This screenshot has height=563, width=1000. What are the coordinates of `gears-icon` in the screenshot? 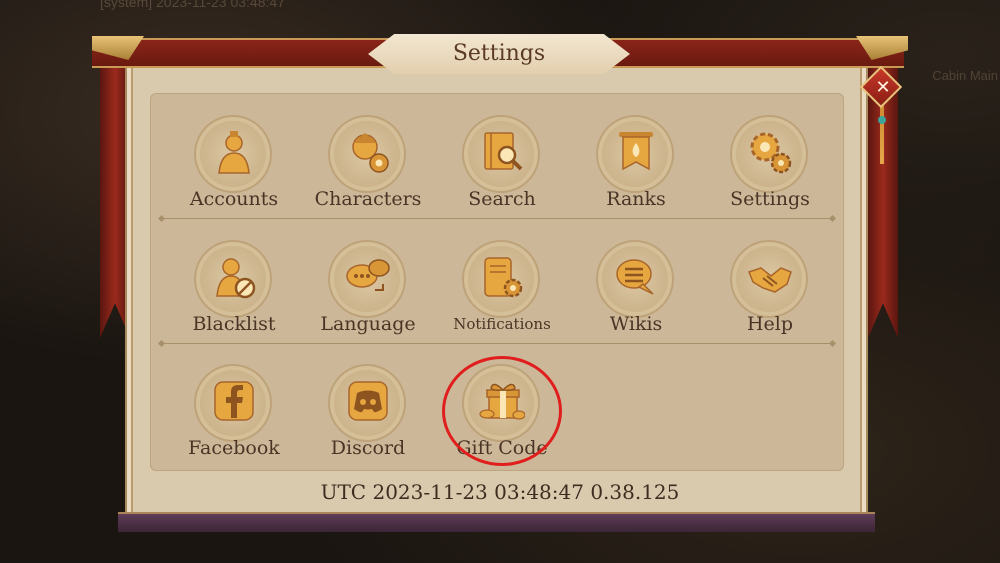 It's located at (770, 152).